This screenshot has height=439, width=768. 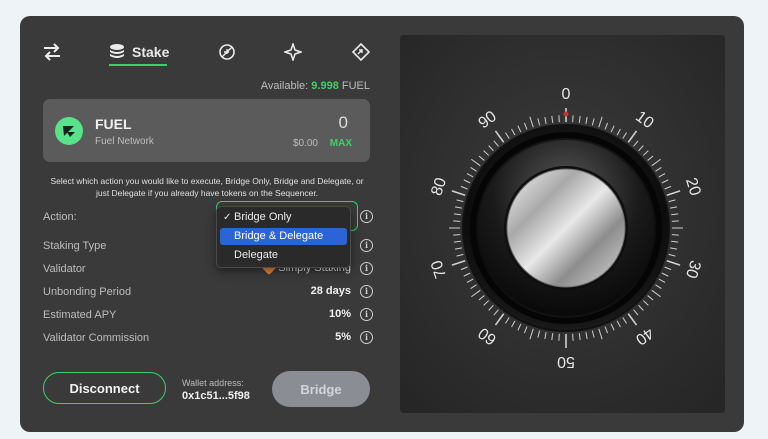 I want to click on token-input-card: FUEL Fuel Network 0 $0.00 MAX, so click(x=206, y=130).